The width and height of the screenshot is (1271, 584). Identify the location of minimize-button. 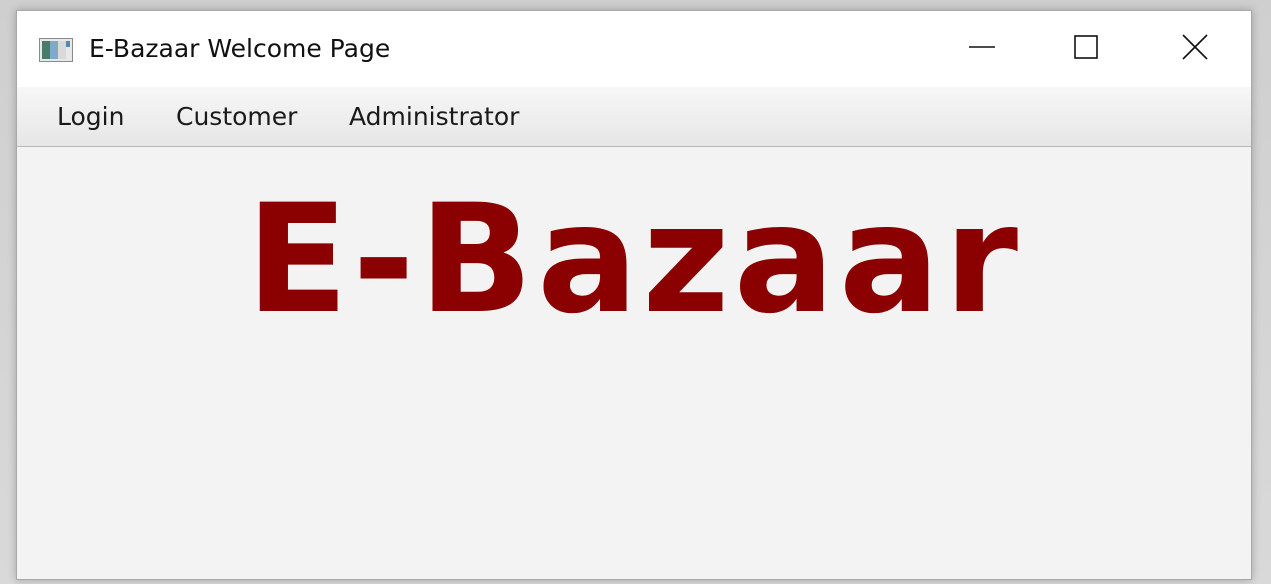
(982, 49).